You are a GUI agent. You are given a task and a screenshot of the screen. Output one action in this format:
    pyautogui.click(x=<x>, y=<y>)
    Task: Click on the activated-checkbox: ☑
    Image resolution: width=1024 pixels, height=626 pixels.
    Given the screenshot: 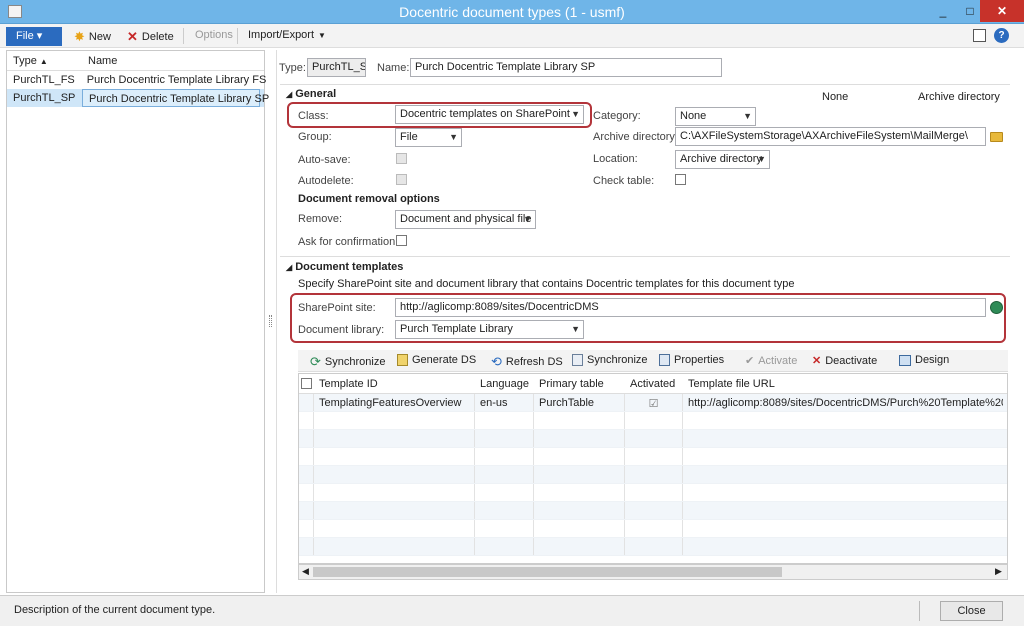 What is the action you would take?
    pyautogui.click(x=654, y=402)
    